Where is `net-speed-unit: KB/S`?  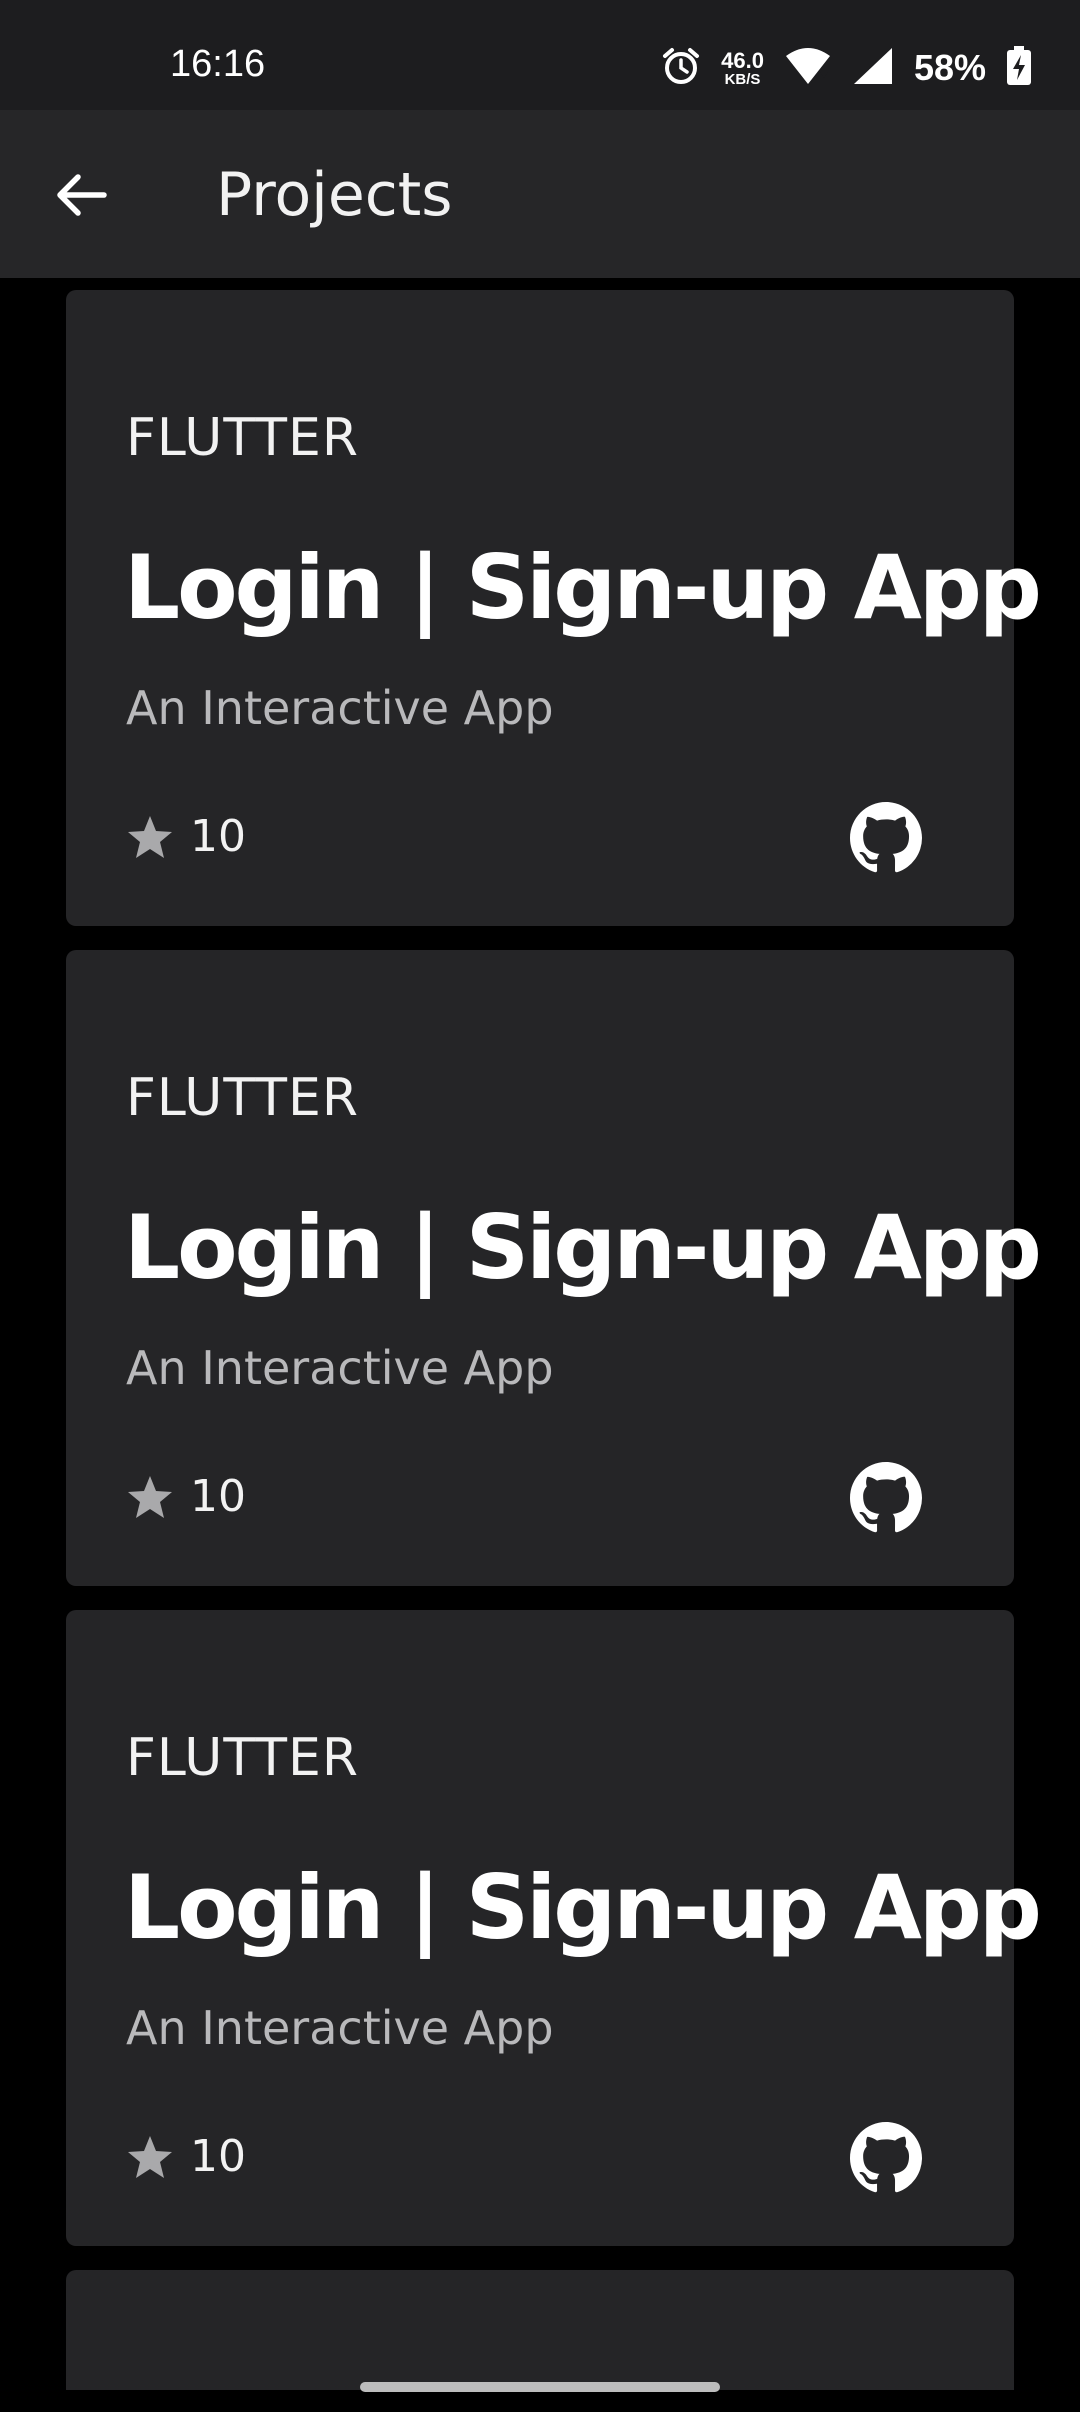 net-speed-unit: KB/S is located at coordinates (742, 79).